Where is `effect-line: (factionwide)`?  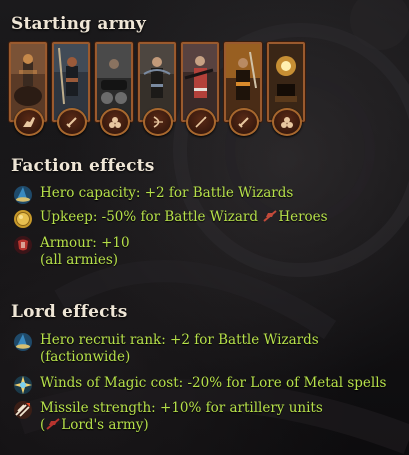 effect-line: (factionwide) is located at coordinates (85, 357).